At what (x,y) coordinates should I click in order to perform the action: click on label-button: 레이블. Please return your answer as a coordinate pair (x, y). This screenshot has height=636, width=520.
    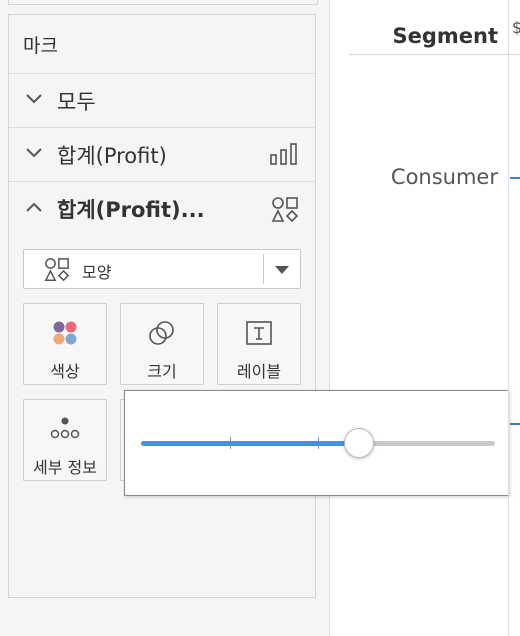
    Looking at the image, I should click on (259, 344).